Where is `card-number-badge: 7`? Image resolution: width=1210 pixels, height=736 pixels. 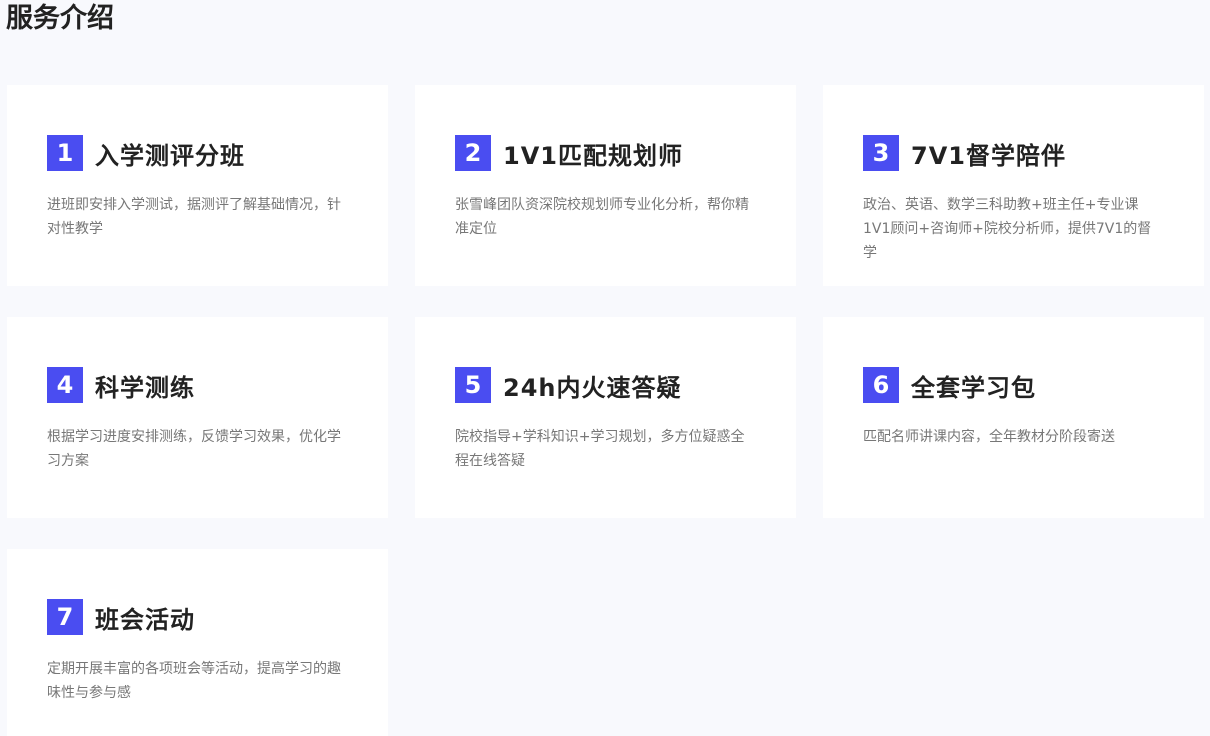 card-number-badge: 7 is located at coordinates (65, 617).